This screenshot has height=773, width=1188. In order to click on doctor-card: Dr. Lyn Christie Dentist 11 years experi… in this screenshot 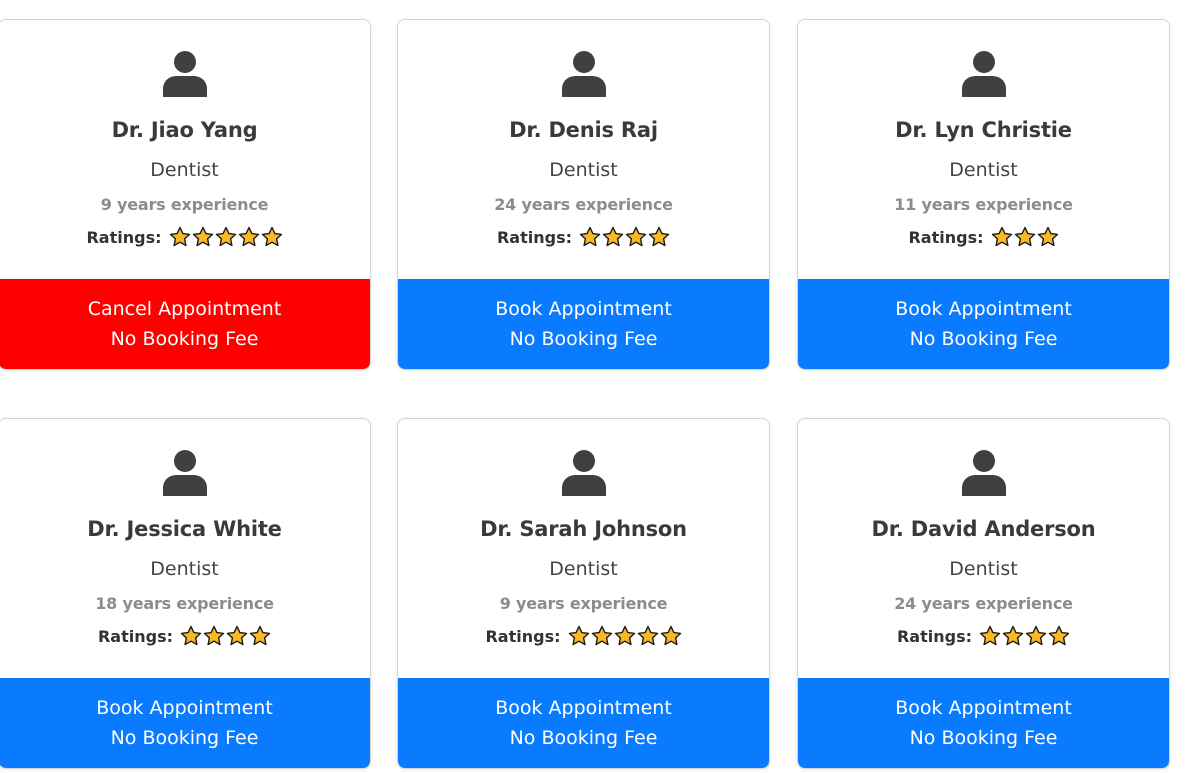, I will do `click(983, 194)`.